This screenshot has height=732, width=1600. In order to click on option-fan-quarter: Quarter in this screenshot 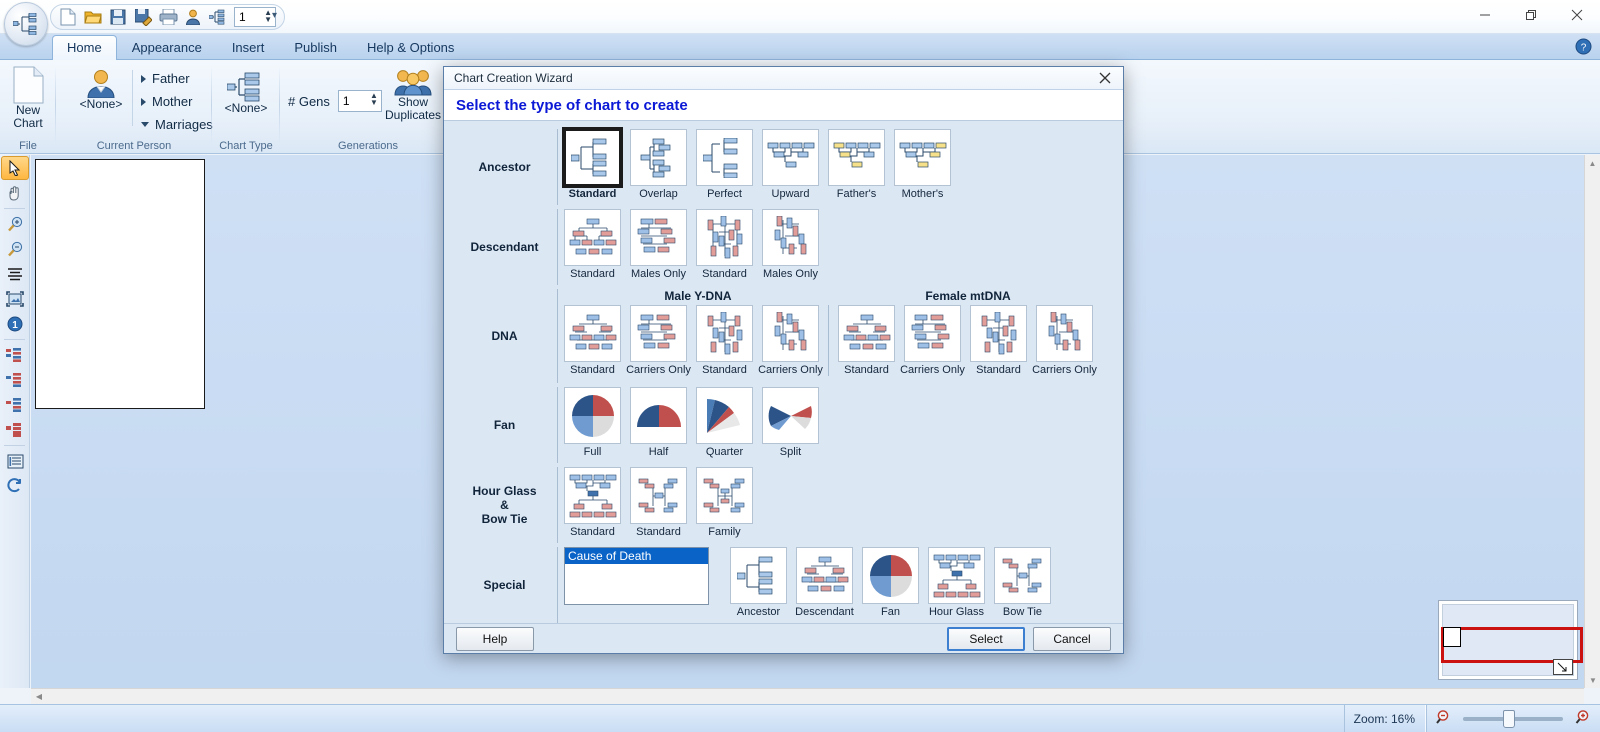, I will do `click(724, 422)`.